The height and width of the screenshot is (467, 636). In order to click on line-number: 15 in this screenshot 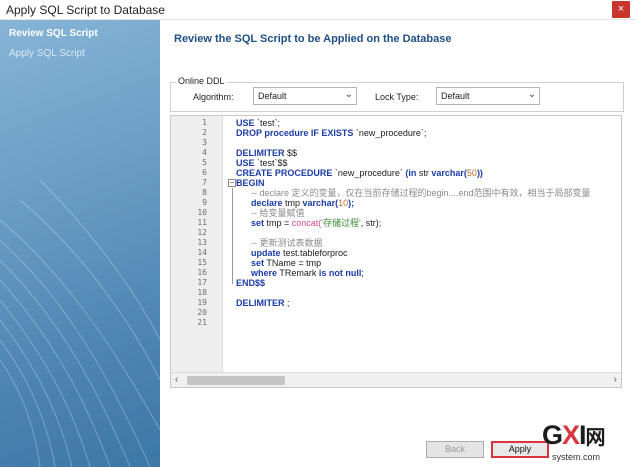, I will do `click(202, 262)`.